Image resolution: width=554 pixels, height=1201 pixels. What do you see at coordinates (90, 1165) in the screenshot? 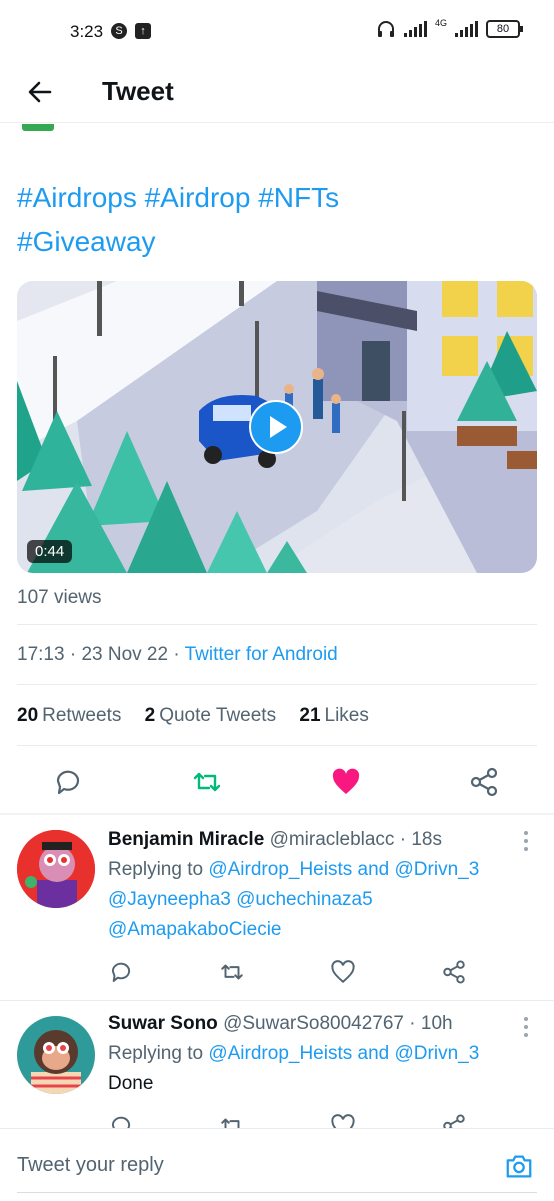
I see `reply-input: Tweet your reply` at bounding box center [90, 1165].